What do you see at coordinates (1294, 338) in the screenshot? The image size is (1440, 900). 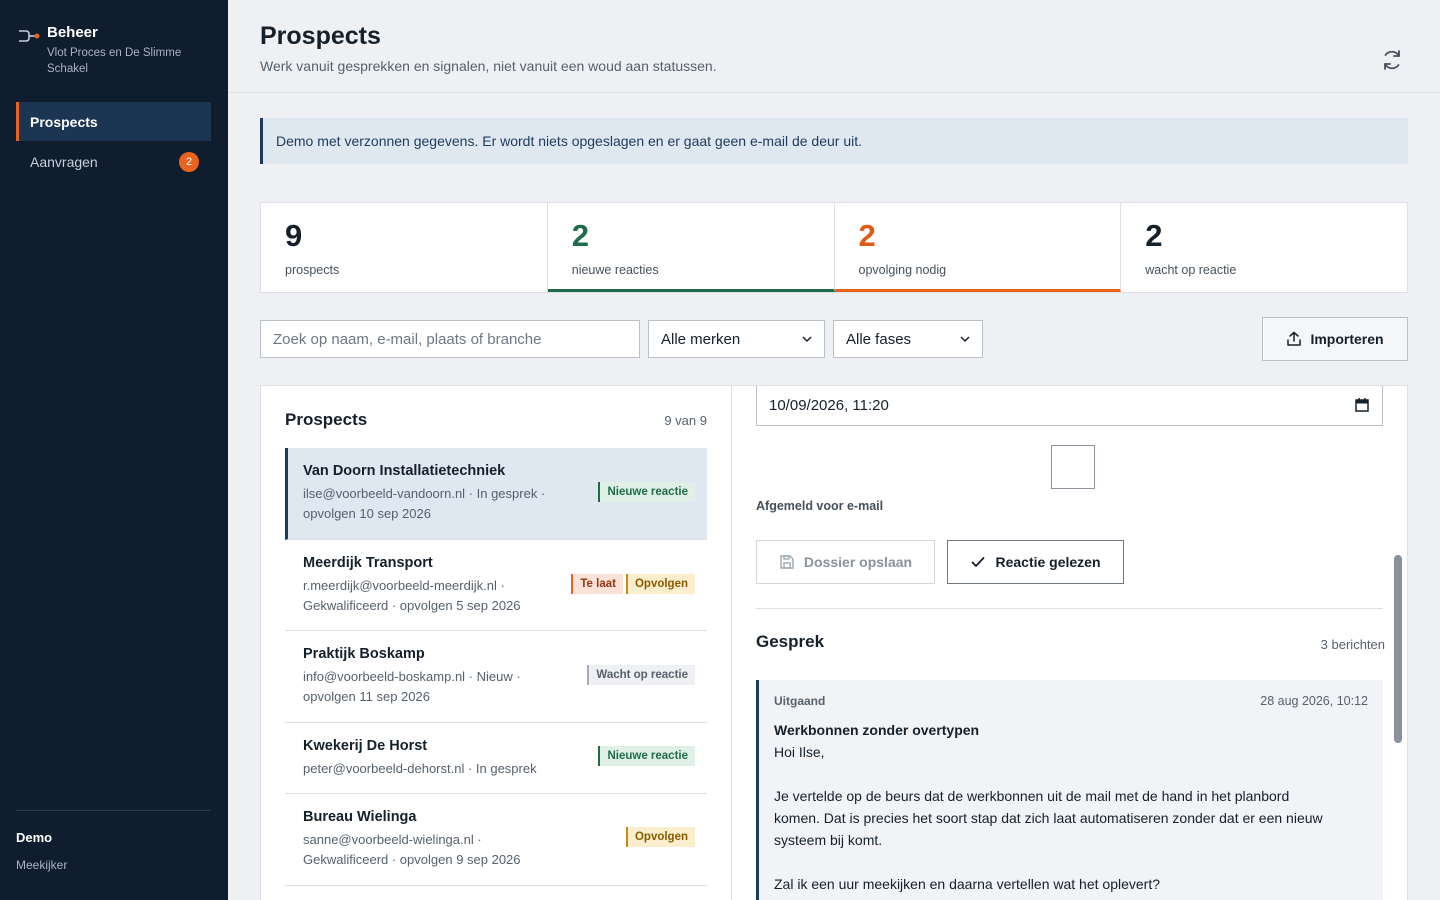 I see `upload-icon` at bounding box center [1294, 338].